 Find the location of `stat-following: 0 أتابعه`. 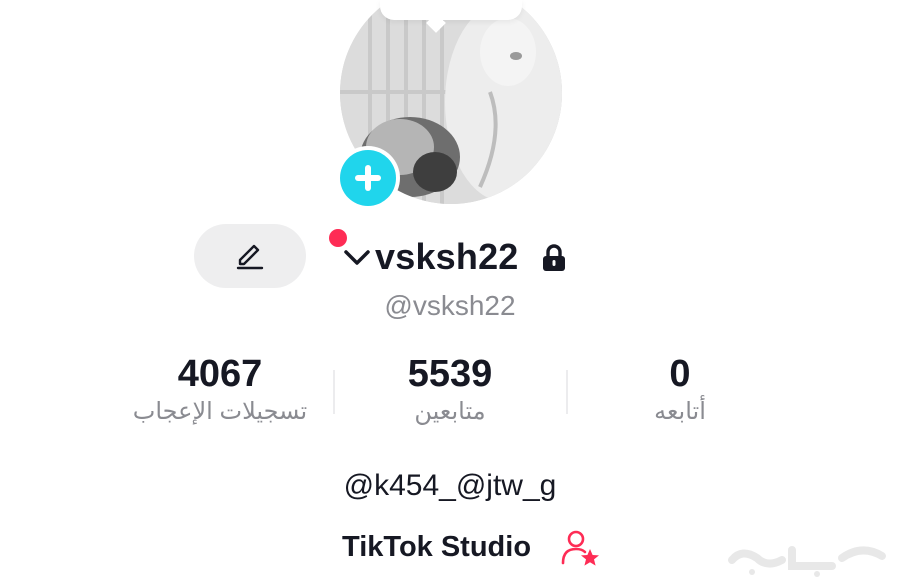

stat-following: 0 أتابعه is located at coordinates (680, 390).